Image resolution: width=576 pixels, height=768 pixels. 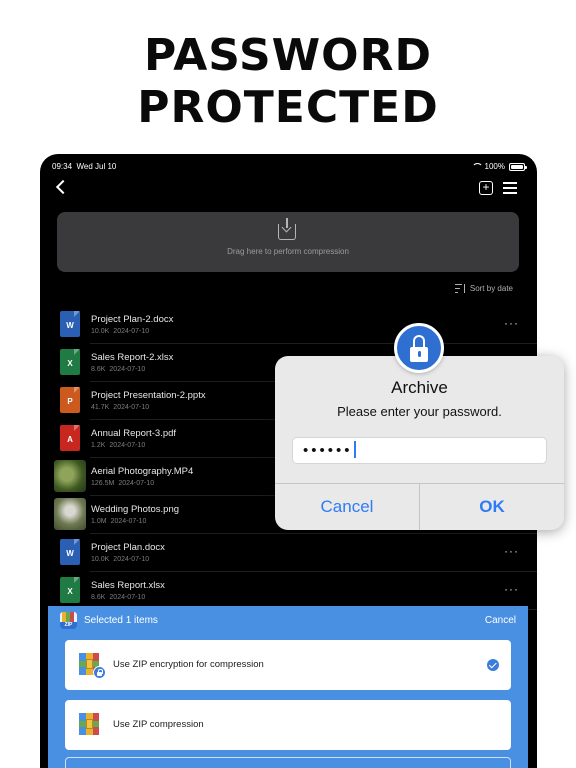 I want to click on back-chevron-icon, so click(x=63, y=187).